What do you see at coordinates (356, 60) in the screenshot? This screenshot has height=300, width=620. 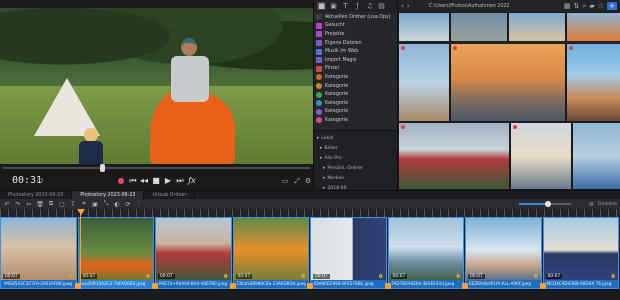 I see `folder-item: Import Magix` at bounding box center [356, 60].